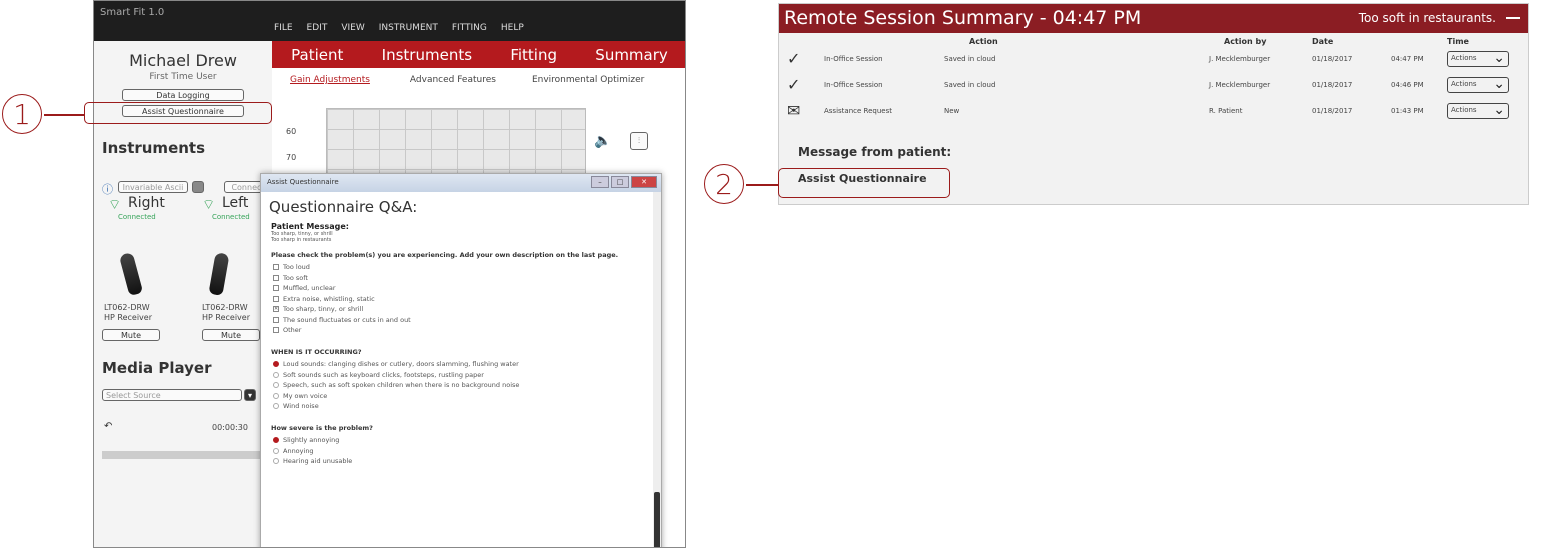  I want to click on q2-options-option: Wind noise, so click(467, 406).